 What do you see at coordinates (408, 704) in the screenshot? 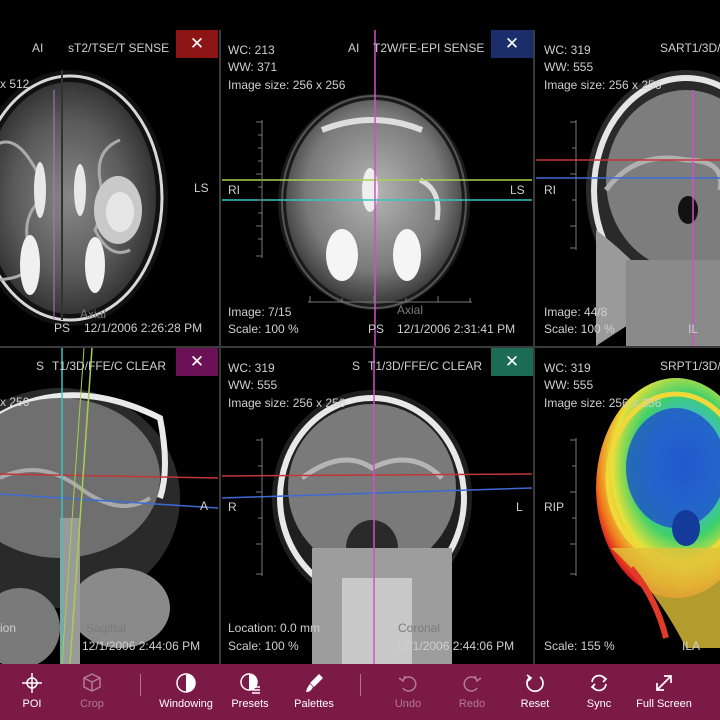
I see `undo-label: Undo` at bounding box center [408, 704].